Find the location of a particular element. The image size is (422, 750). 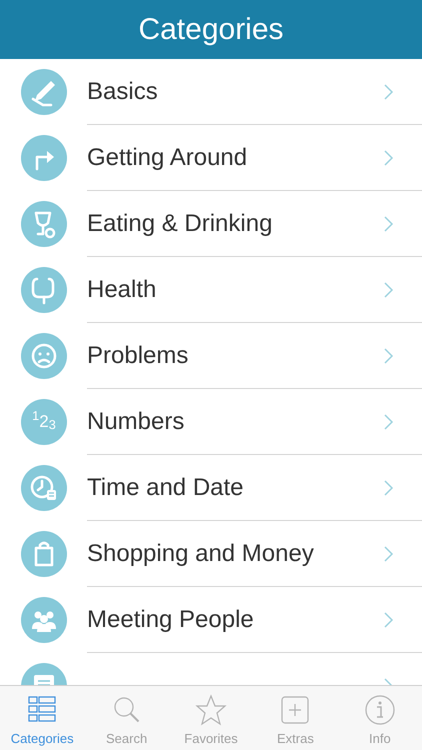

category-row: Time and Date is located at coordinates (211, 488).